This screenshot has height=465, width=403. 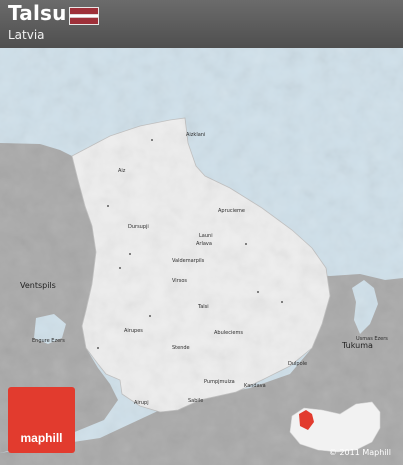 What do you see at coordinates (204, 244) in the screenshot?
I see `town-label: Arlava` at bounding box center [204, 244].